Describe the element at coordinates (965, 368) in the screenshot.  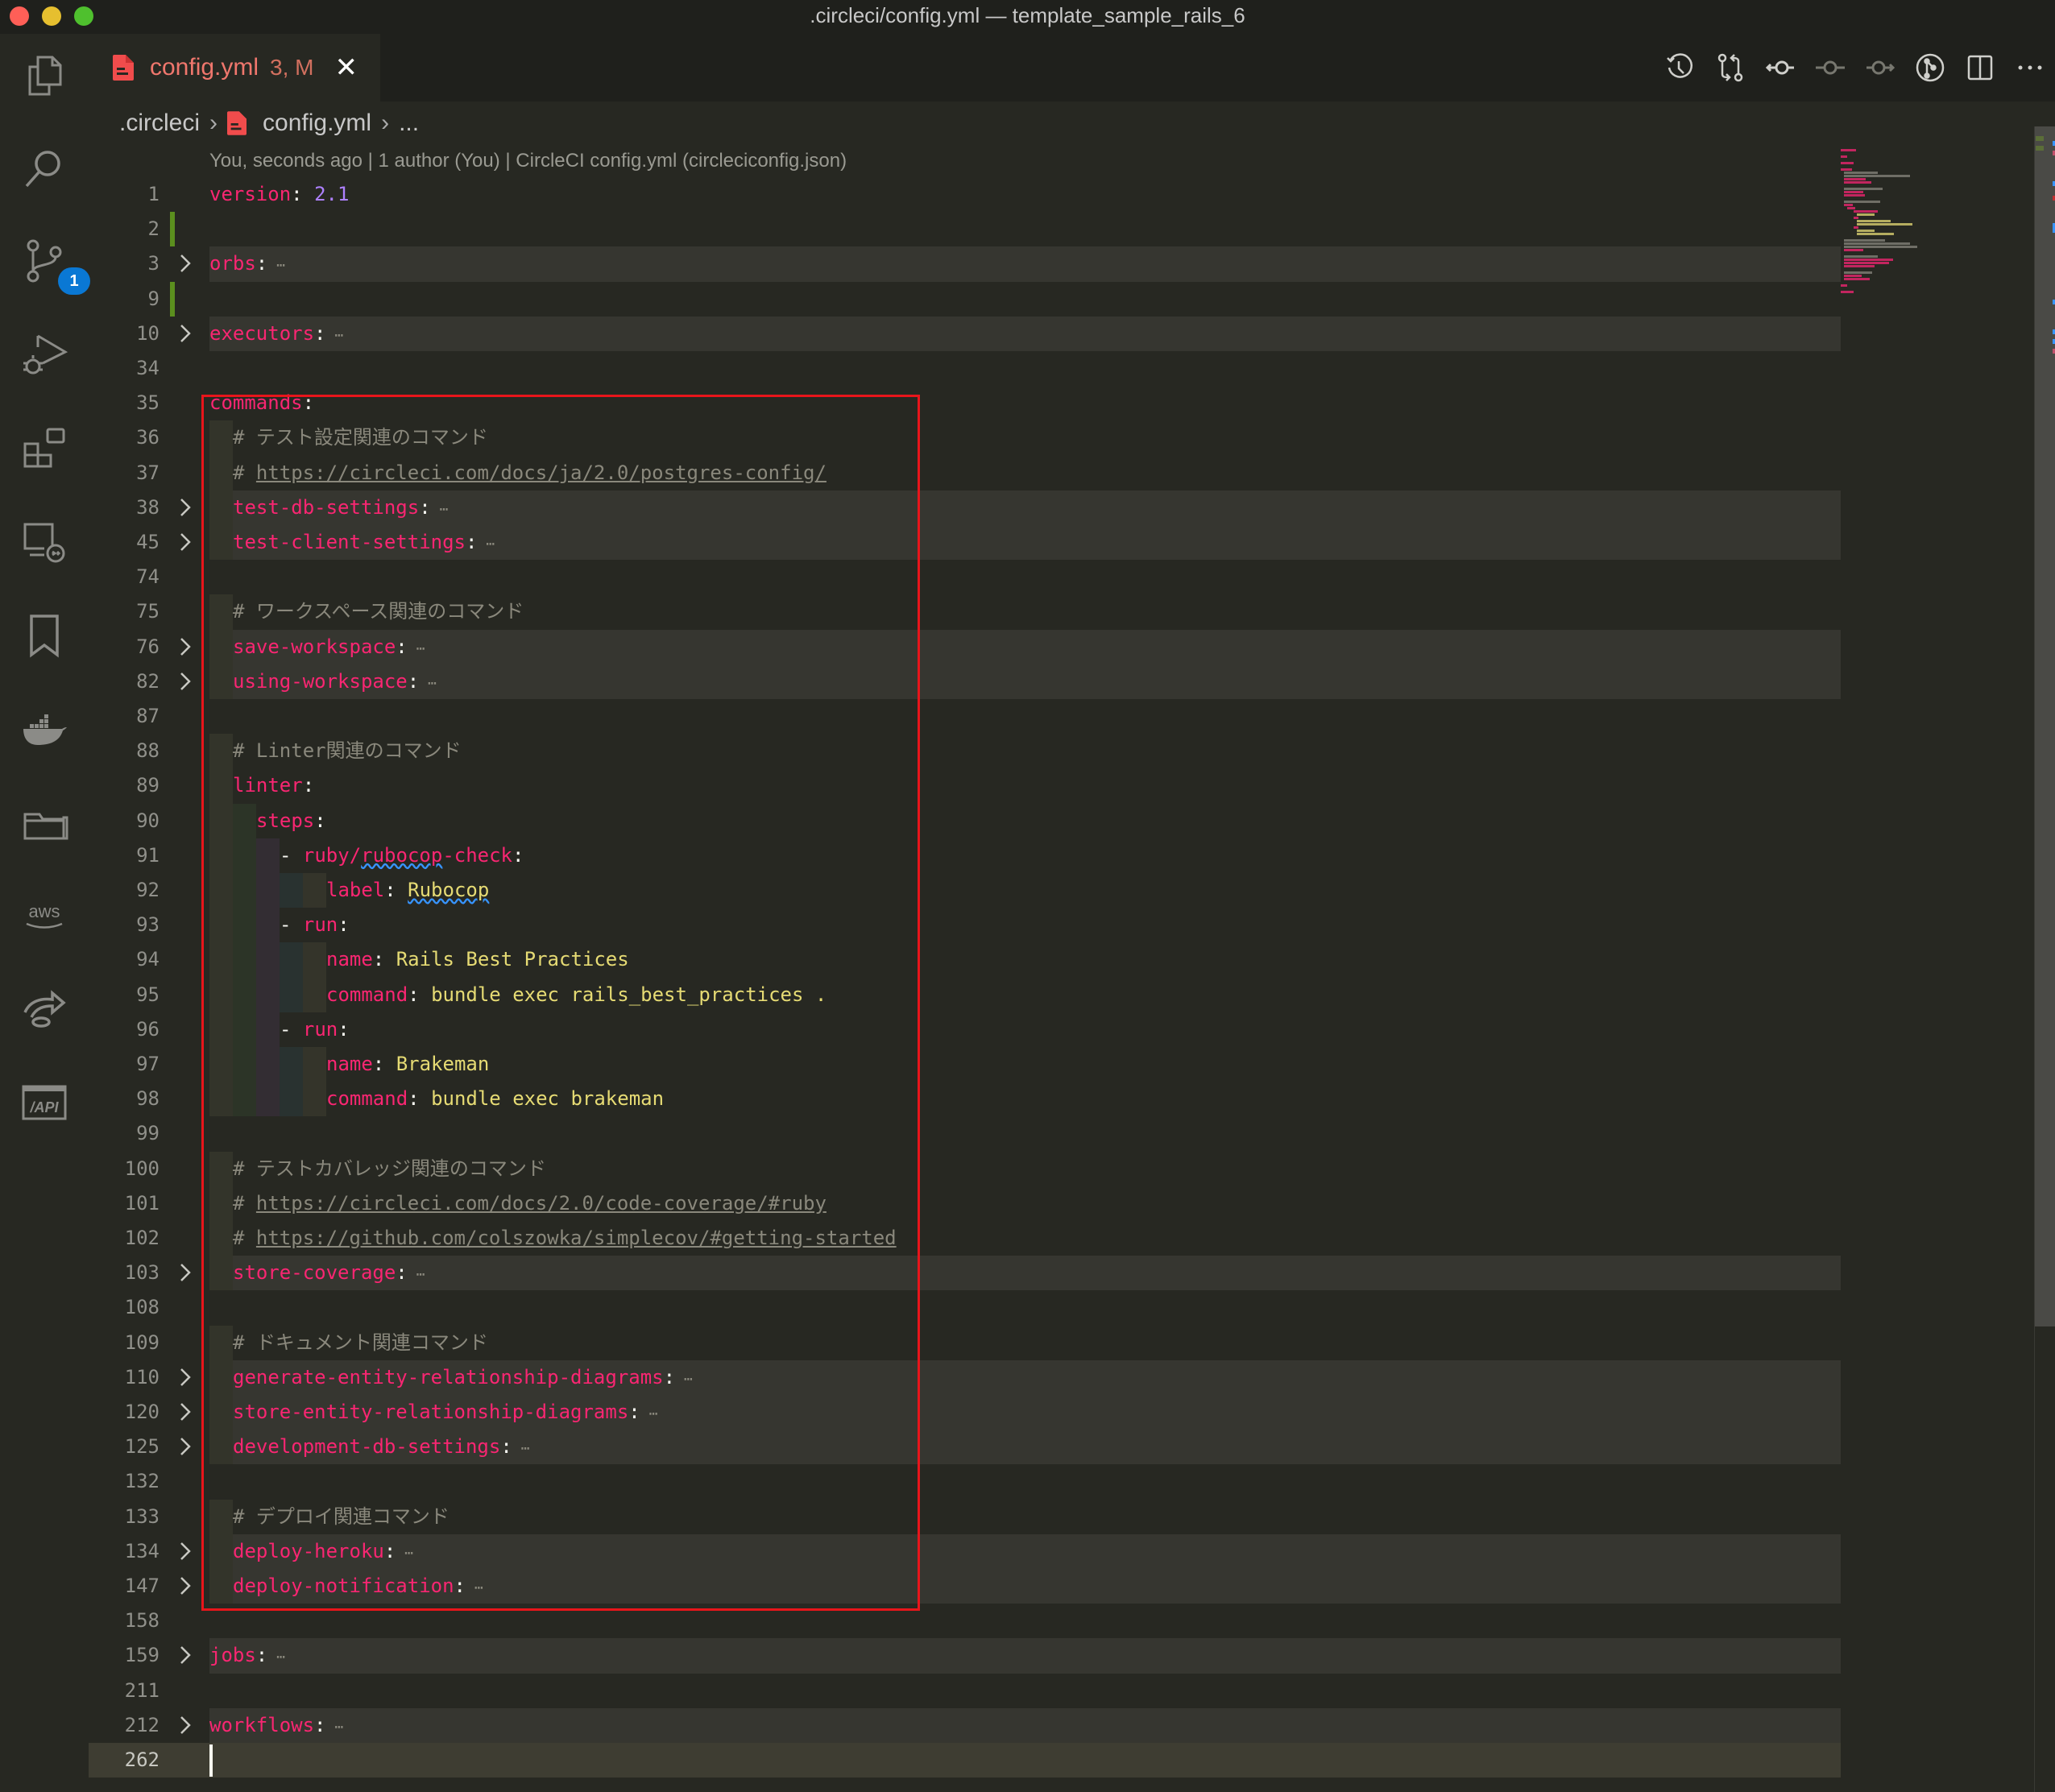
I see `code-line: 34` at that location.